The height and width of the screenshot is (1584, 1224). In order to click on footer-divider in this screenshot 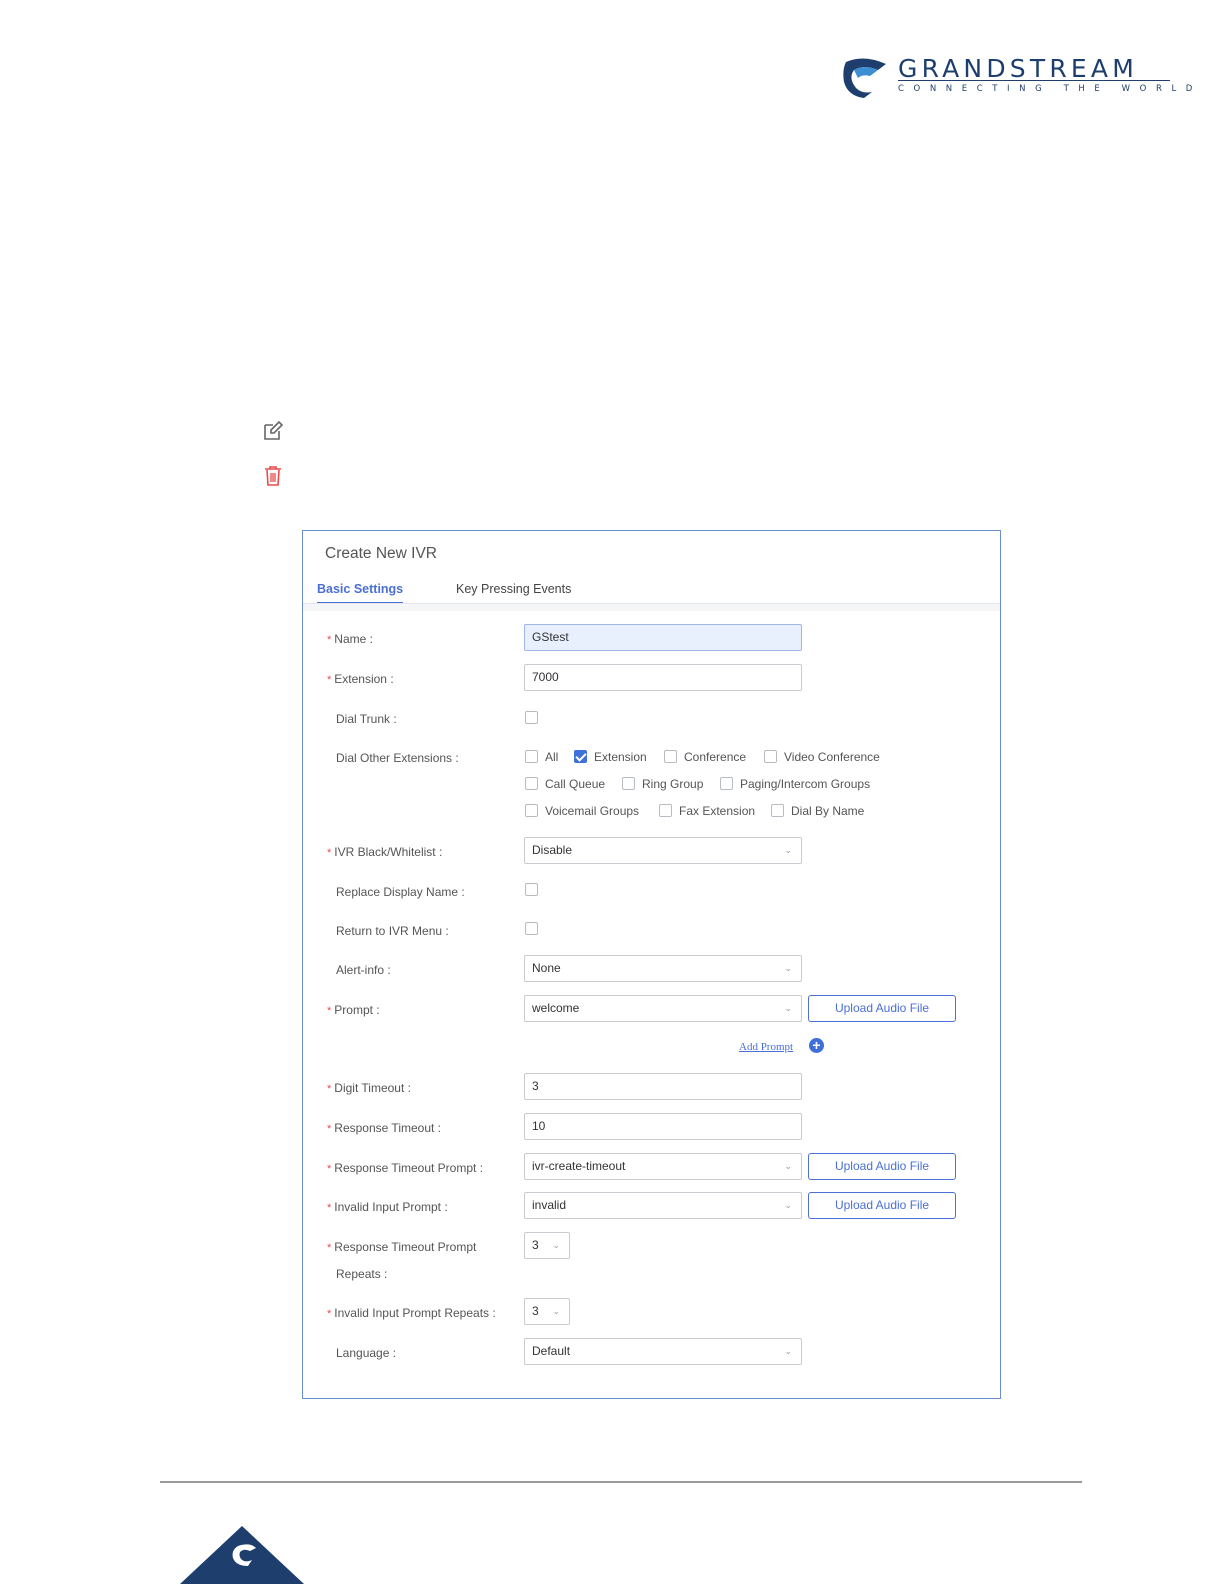, I will do `click(621, 1482)`.